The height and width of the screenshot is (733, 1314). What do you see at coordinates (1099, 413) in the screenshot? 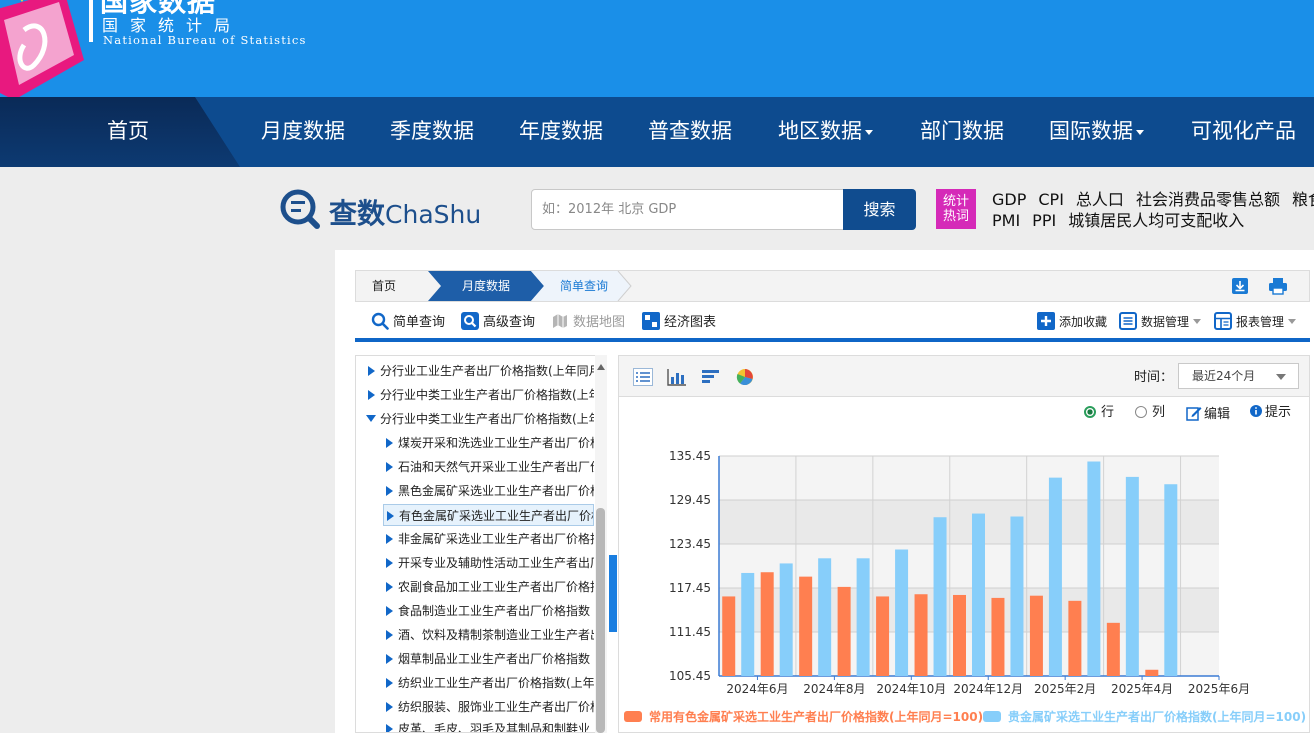
I see `row-radio: 行` at bounding box center [1099, 413].